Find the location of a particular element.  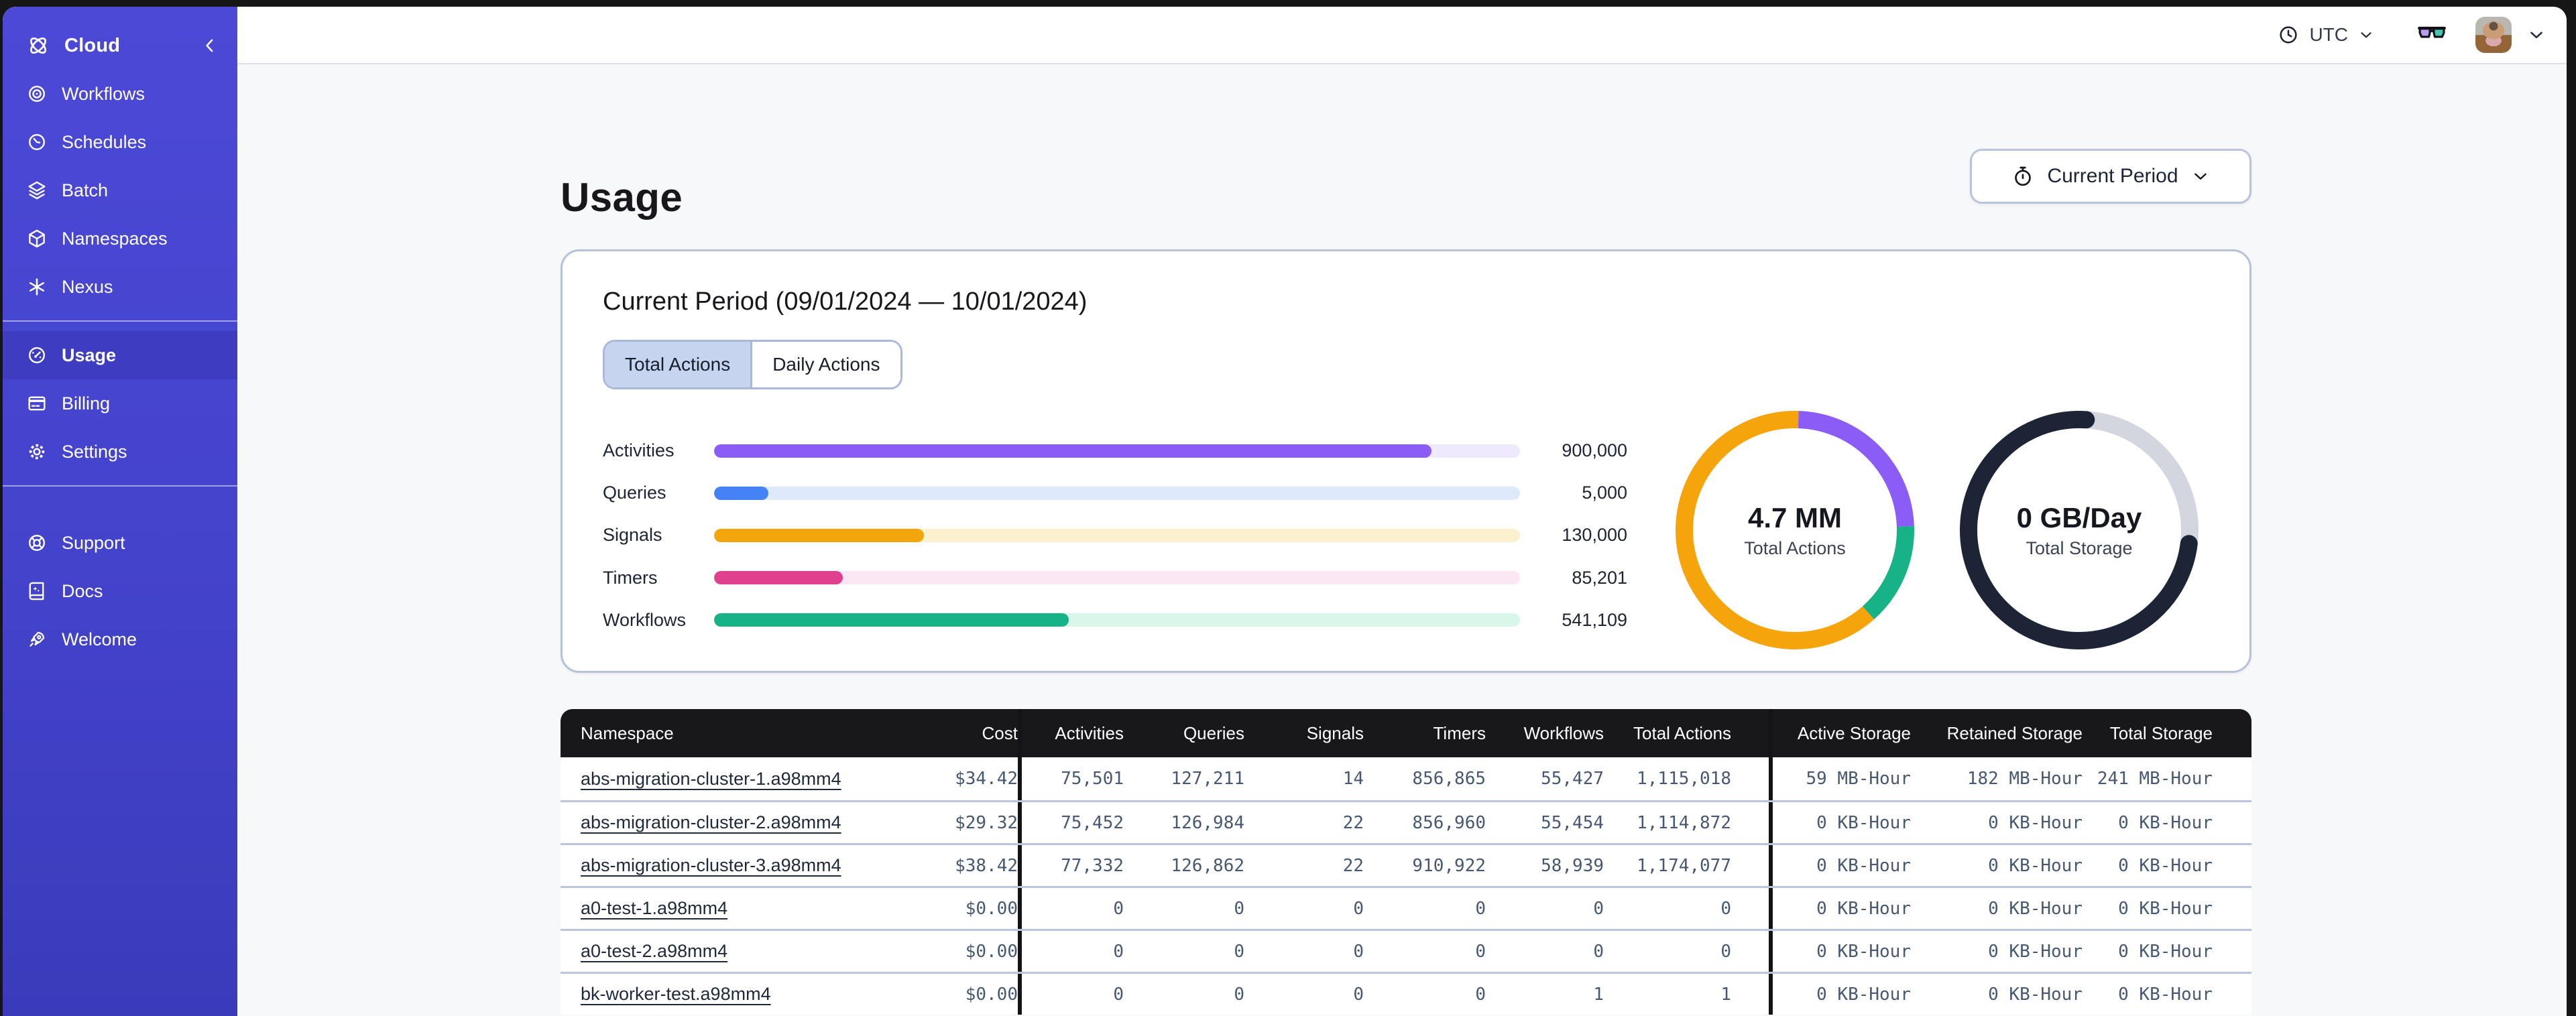

total-storage-donut: 0 GB/Day Total Storage is located at coordinates (2079, 530).